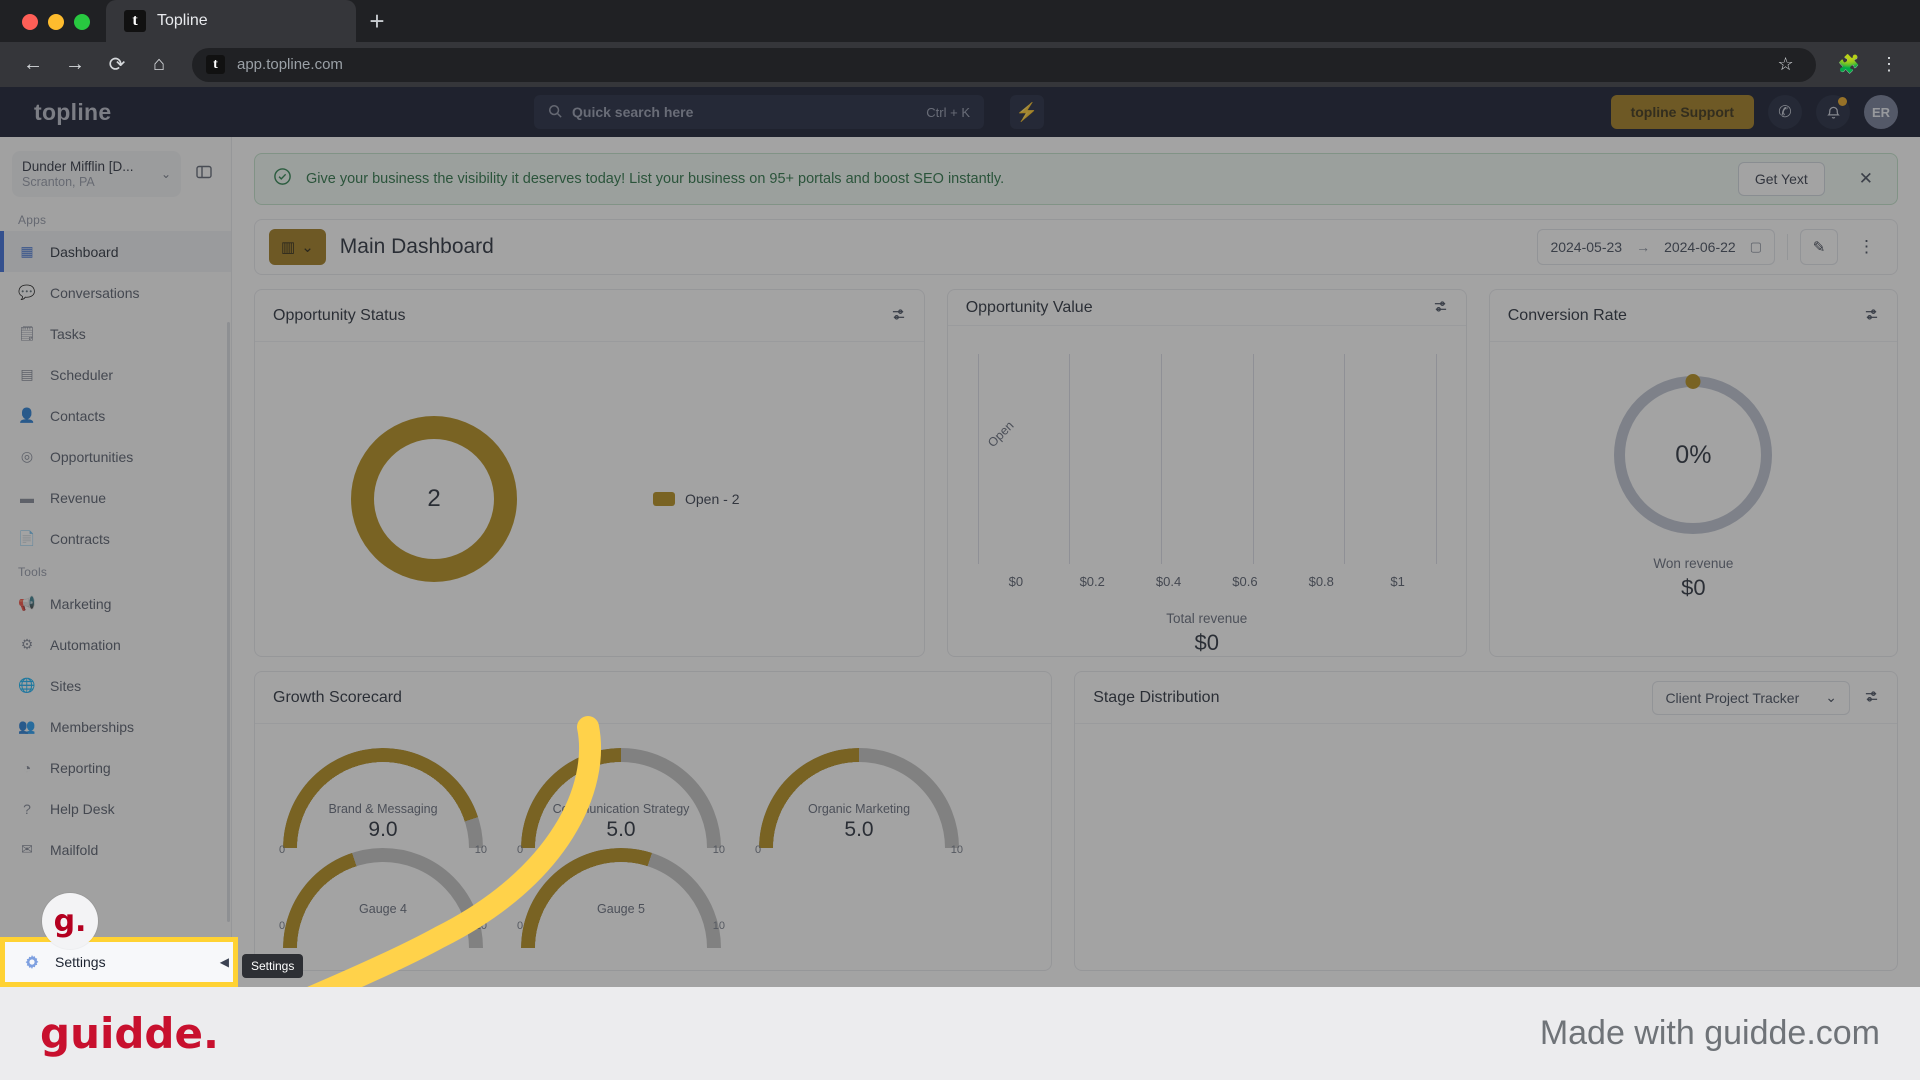 The height and width of the screenshot is (1080, 1920). What do you see at coordinates (75, 65) in the screenshot?
I see `forward-icon: →` at bounding box center [75, 65].